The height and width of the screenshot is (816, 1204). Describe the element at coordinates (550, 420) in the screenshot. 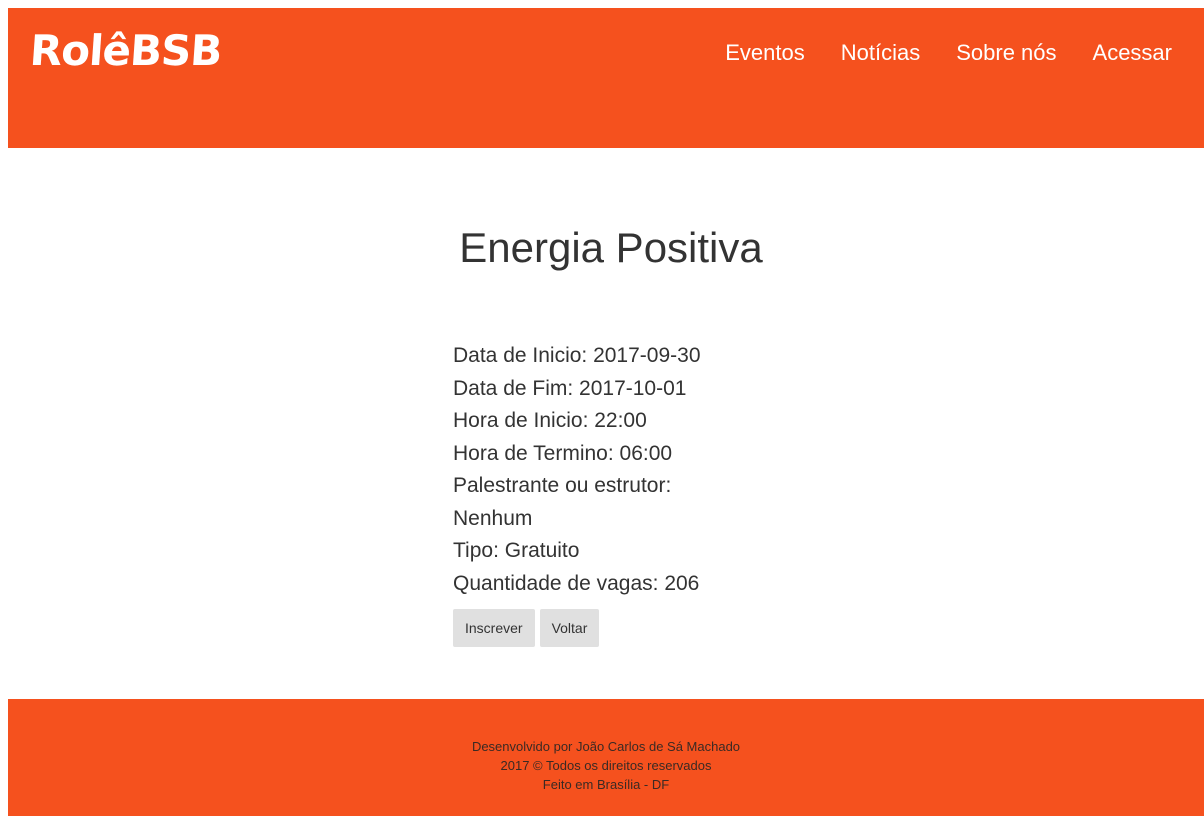

I see `start-time: Hora de Inicio: 22:00` at that location.